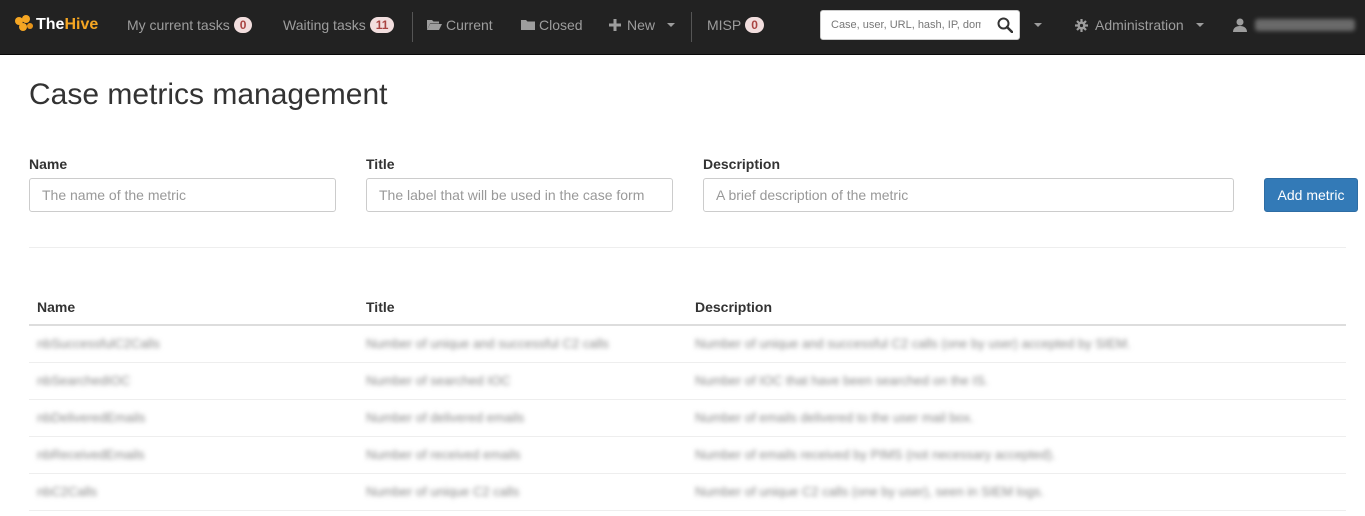 The width and height of the screenshot is (1365, 516). I want to click on nav-new-dropdown: New, so click(642, 25).